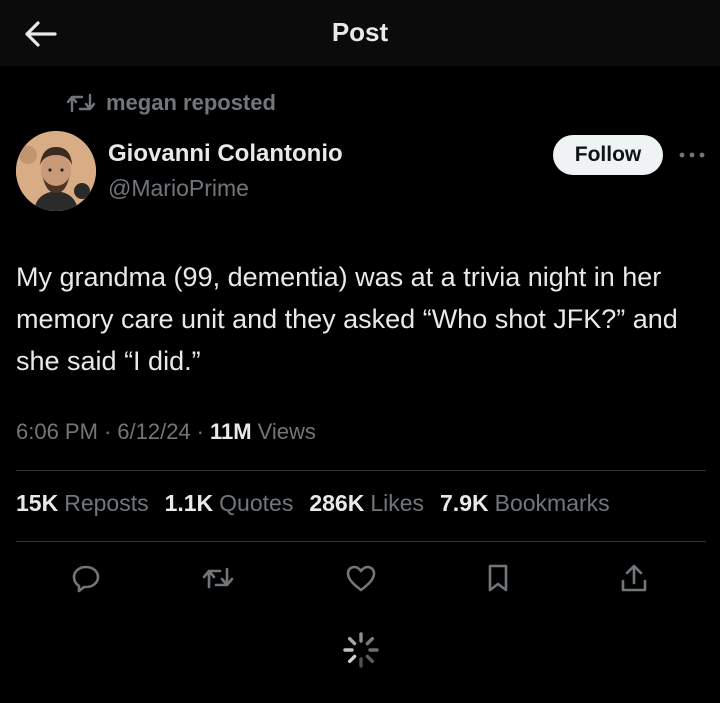 Image resolution: width=720 pixels, height=703 pixels. What do you see at coordinates (178, 188) in the screenshot?
I see `author-handle: @MarioPrime` at bounding box center [178, 188].